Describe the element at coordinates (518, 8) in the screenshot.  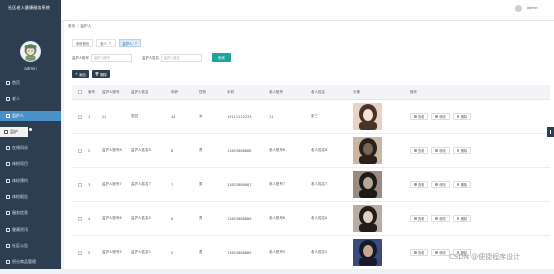
I see `user-avatar-icon` at that location.